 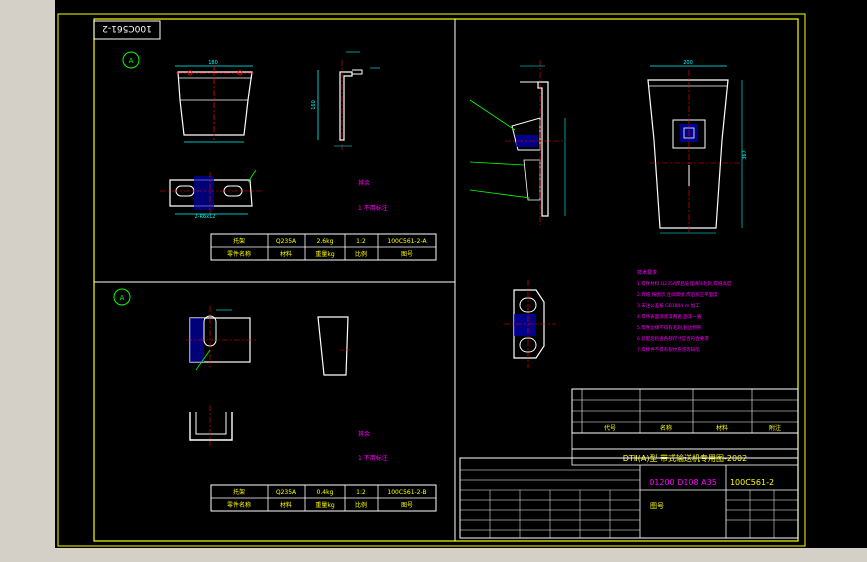 I want to click on note-3: 3.未注公差按 GB1804-m 加工, so click(x=668, y=305).